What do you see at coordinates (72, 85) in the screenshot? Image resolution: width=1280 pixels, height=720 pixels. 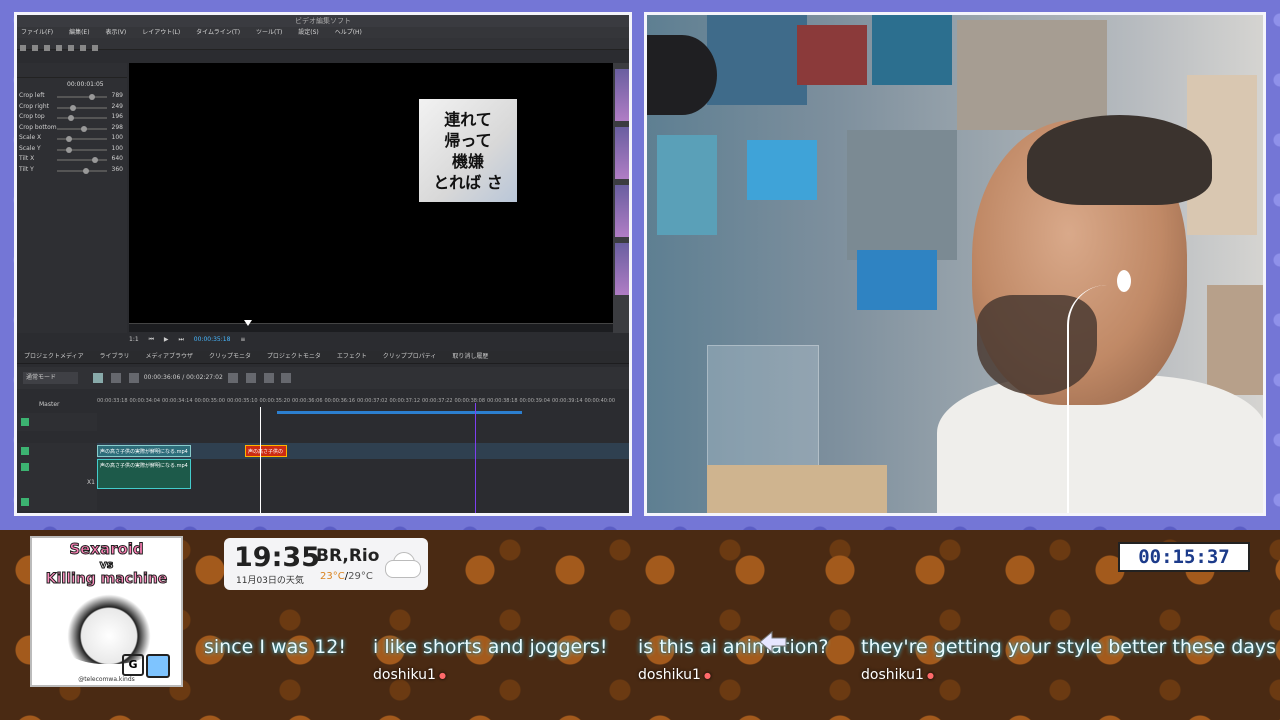 I see `properties-timecode: 00:00:01:05` at bounding box center [72, 85].